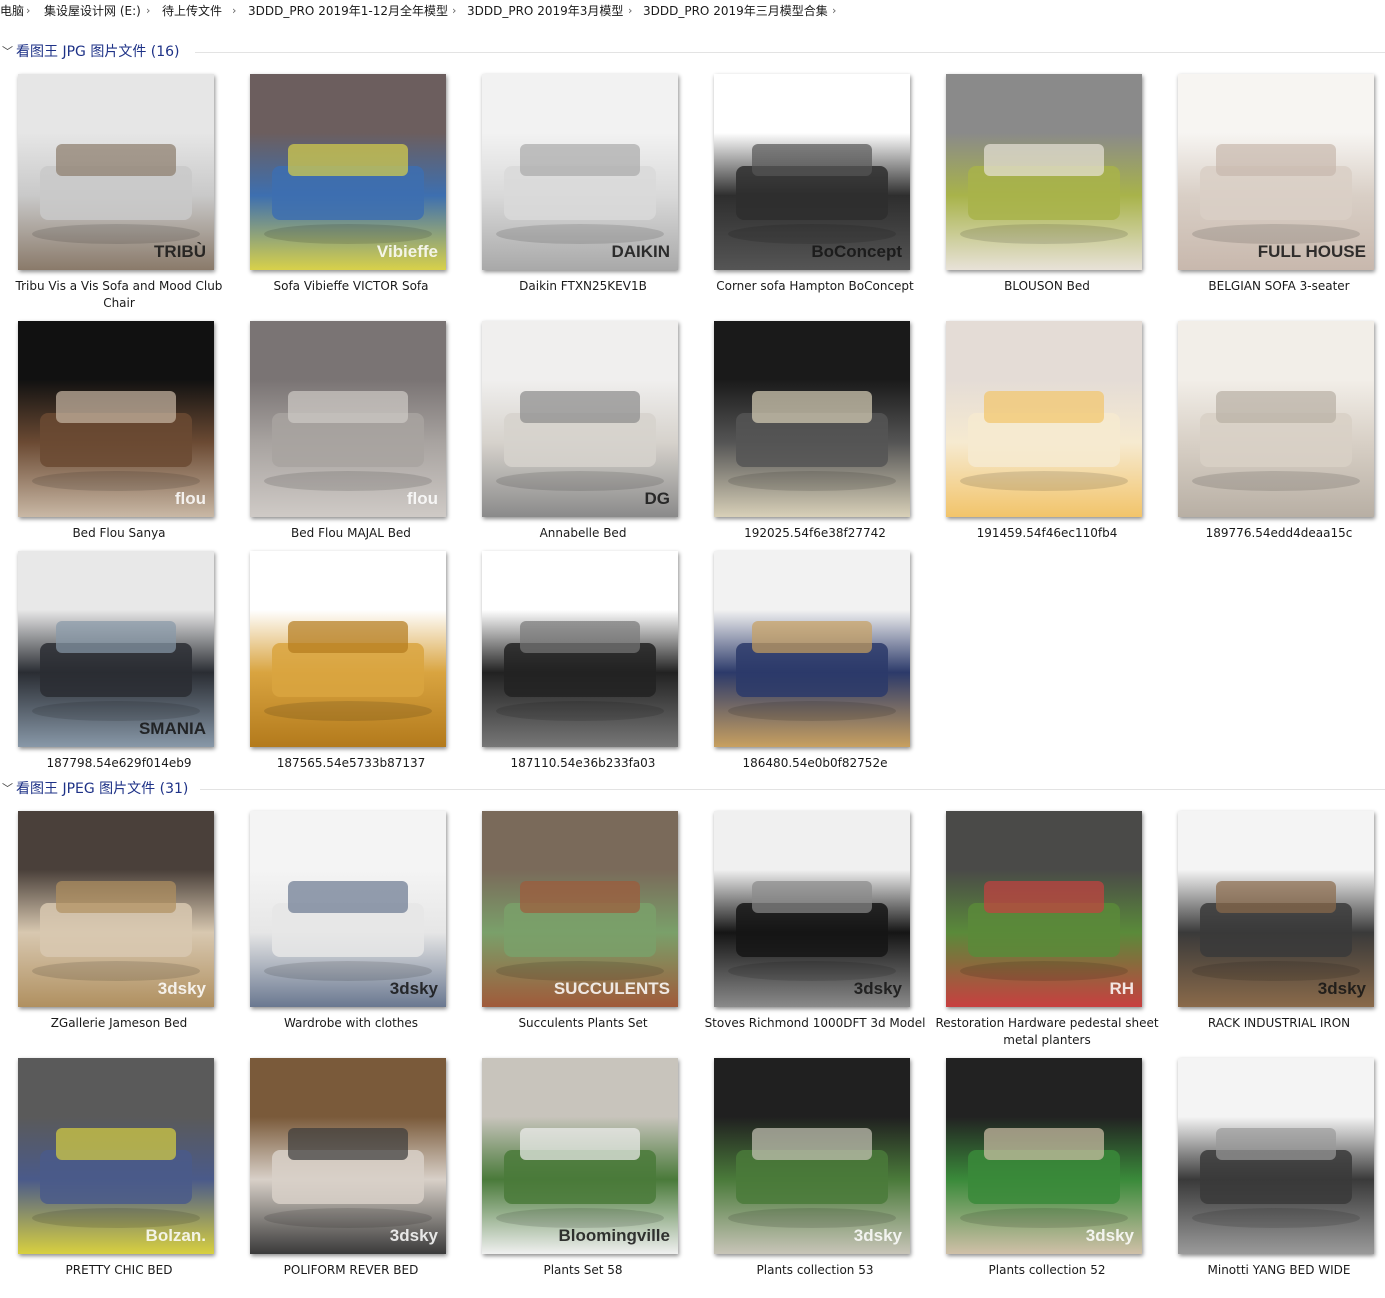 The width and height of the screenshot is (1385, 1298). I want to click on brand-watermark: DG, so click(657, 498).